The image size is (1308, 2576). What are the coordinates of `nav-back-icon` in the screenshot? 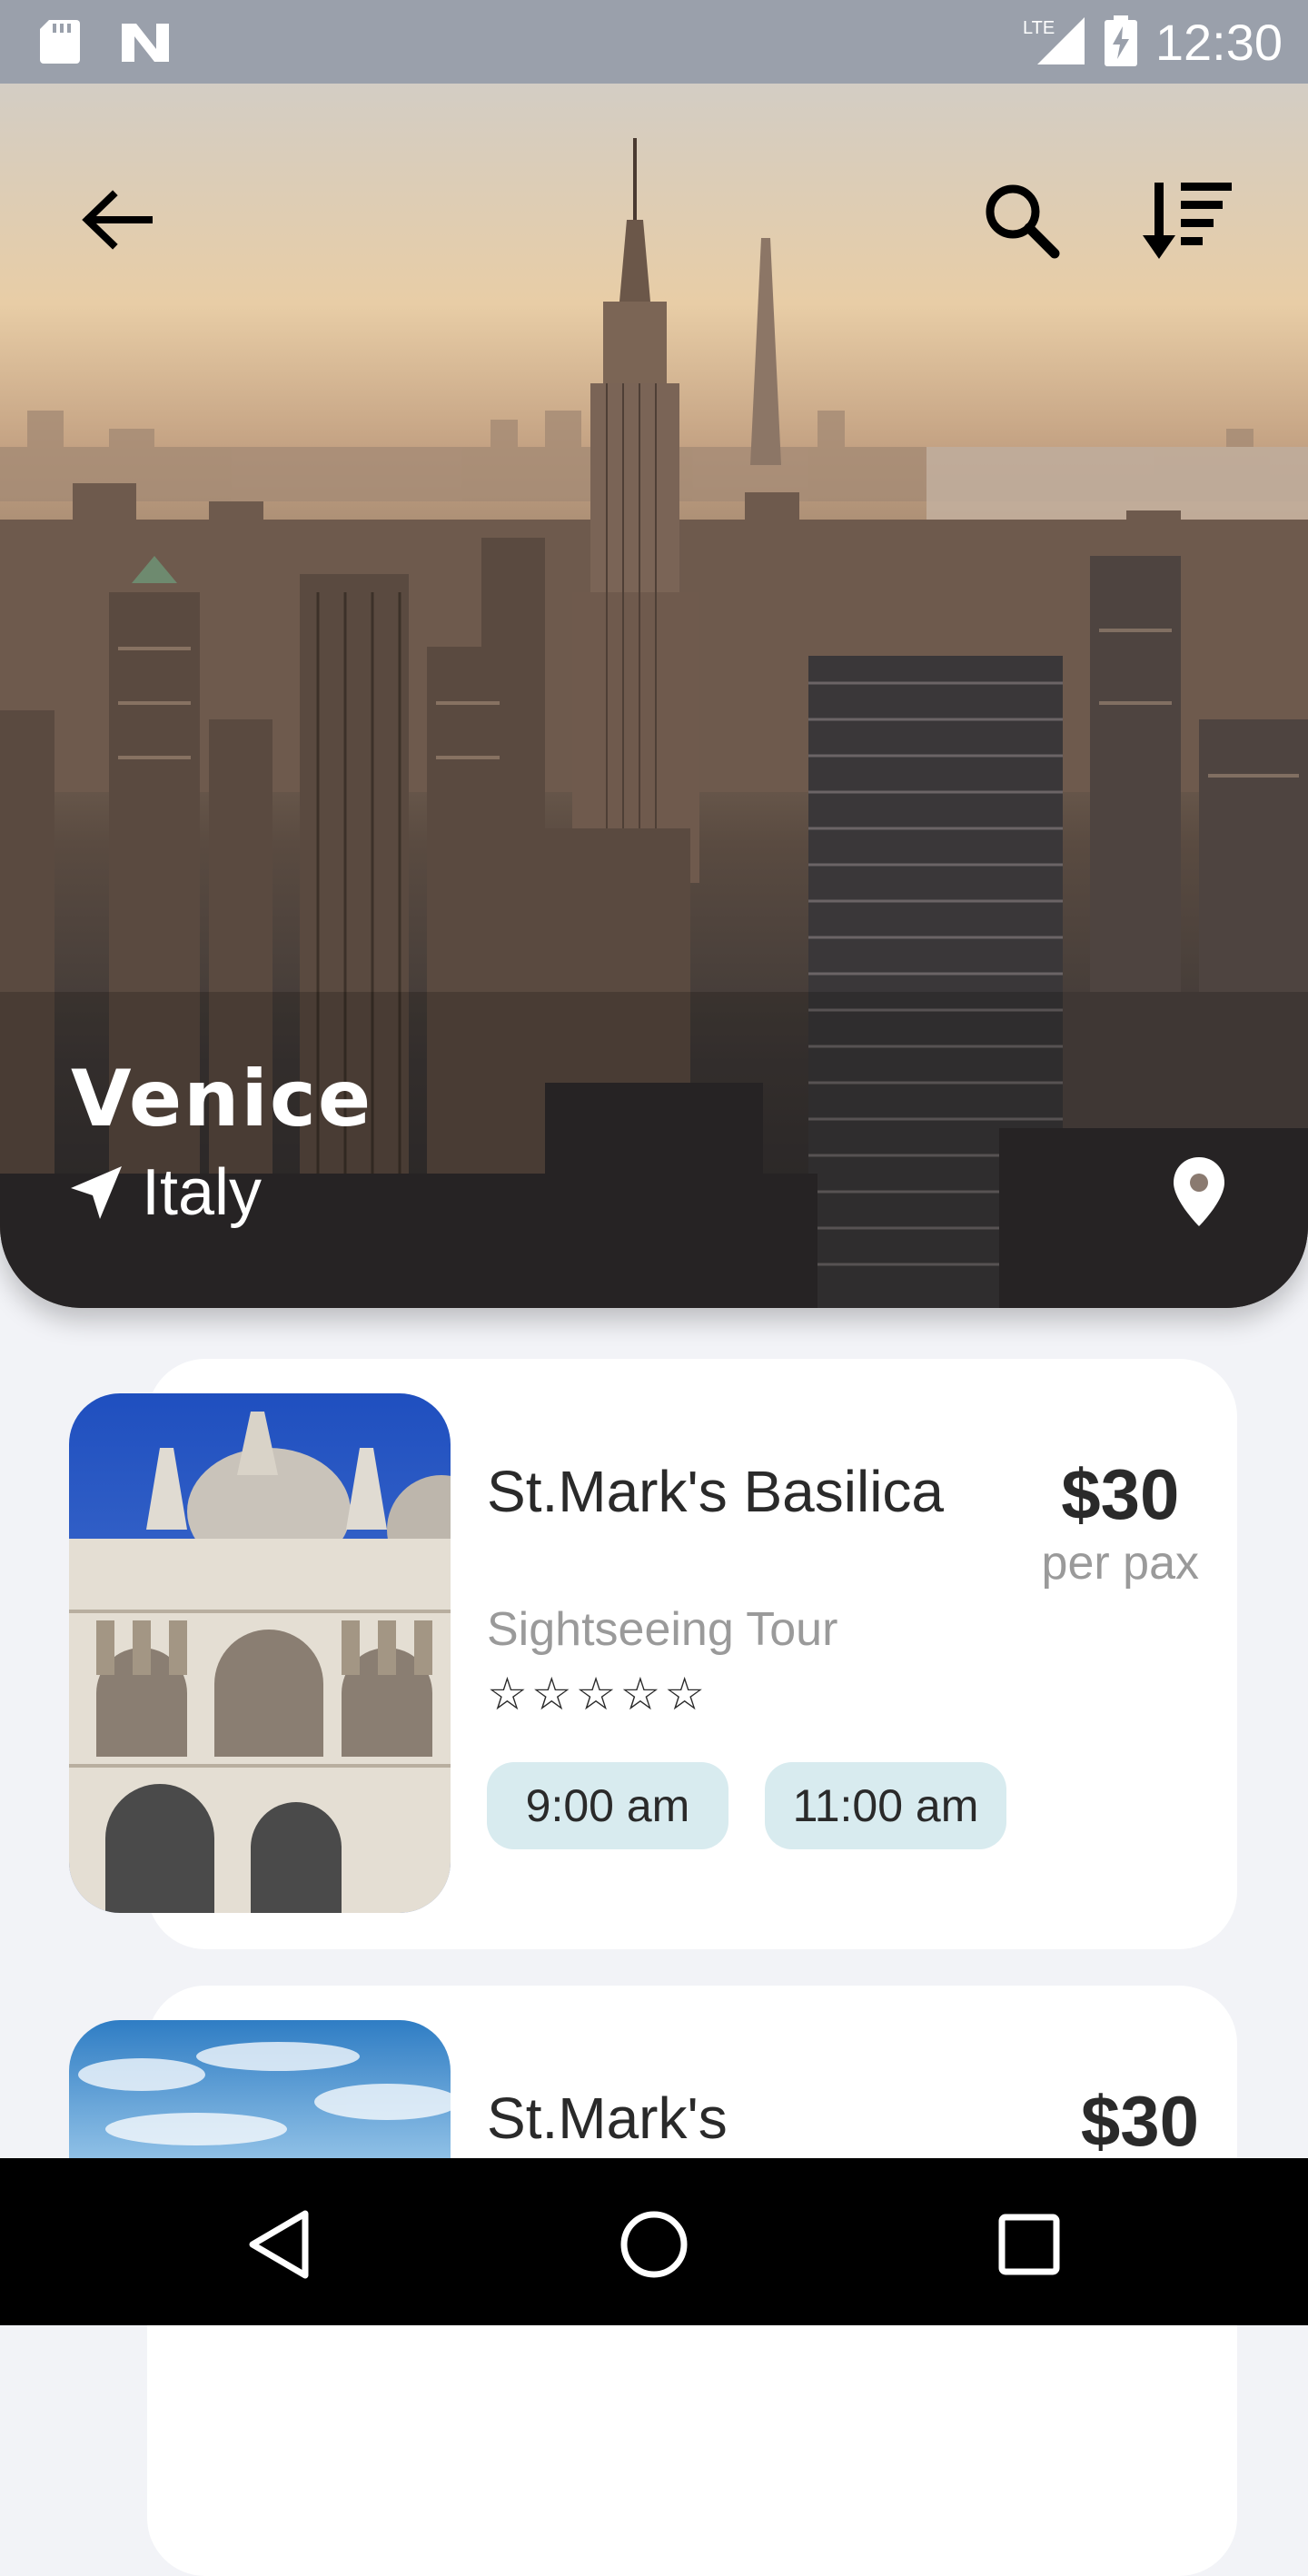 It's located at (279, 2244).